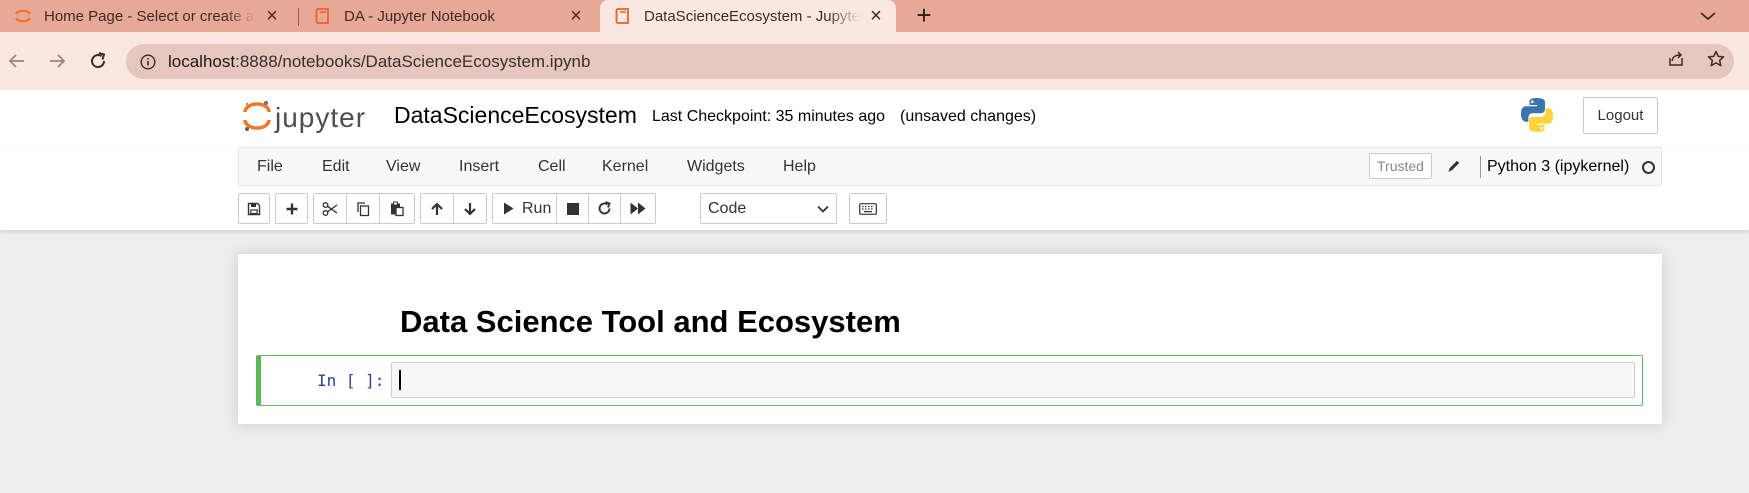 The image size is (1749, 493). Describe the element at coordinates (403, 167) in the screenshot. I see `menu-view: View` at that location.